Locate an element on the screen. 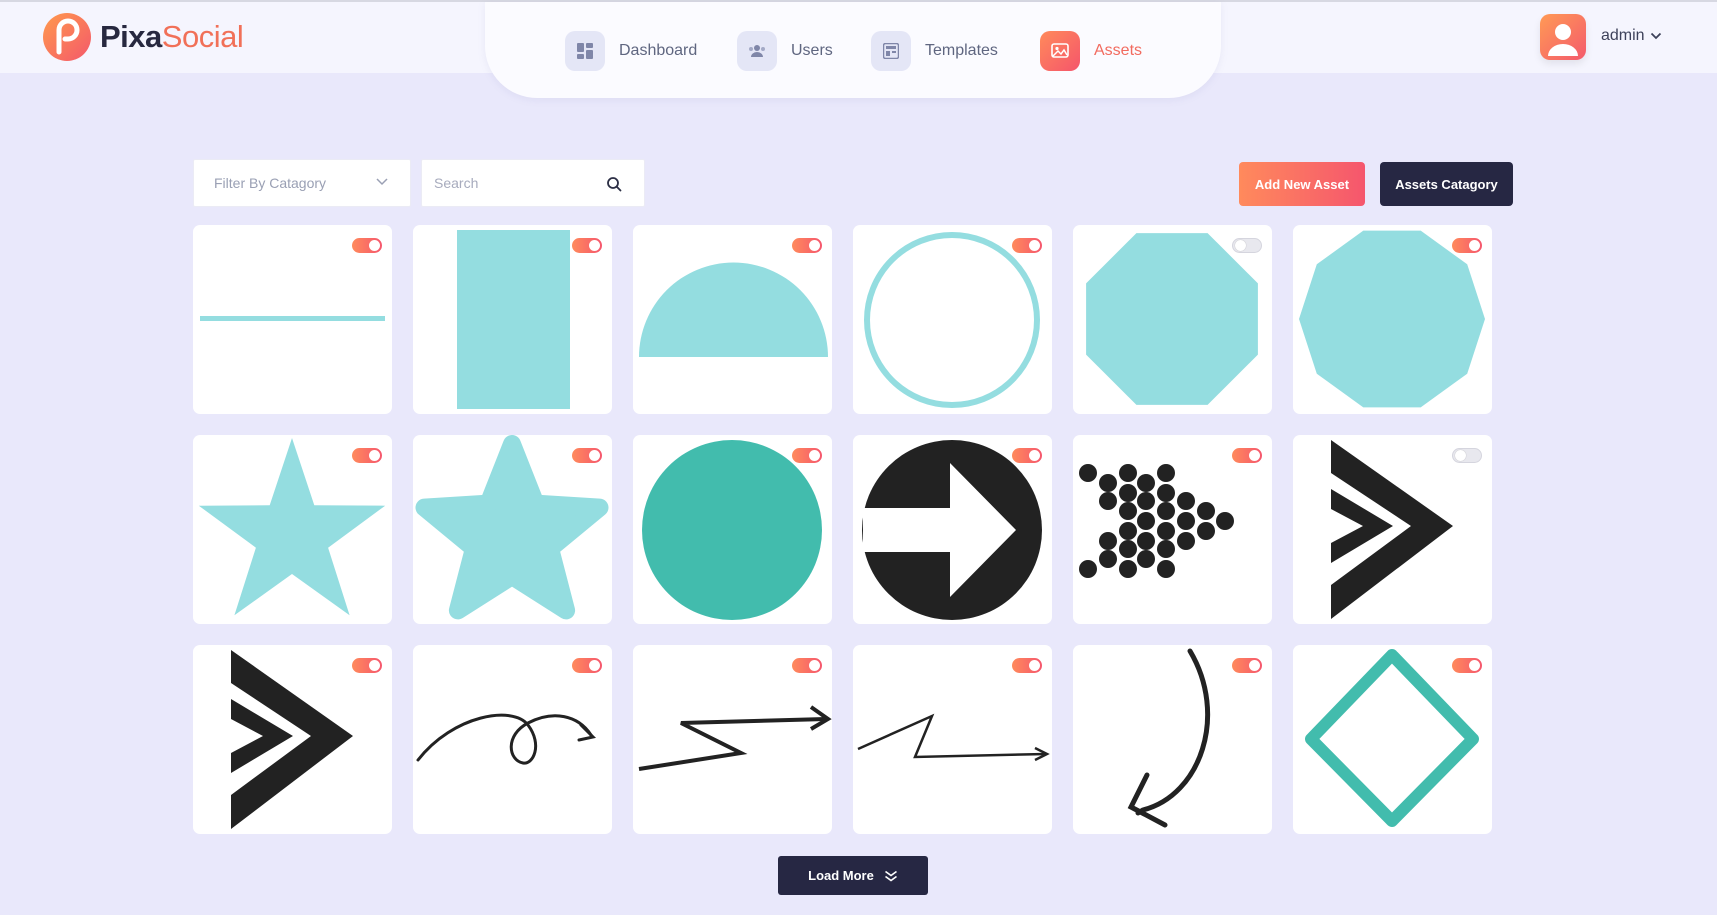 This screenshot has width=1717, height=915. main-nav: Dashboard Users Templates Assets is located at coordinates (853, 50).